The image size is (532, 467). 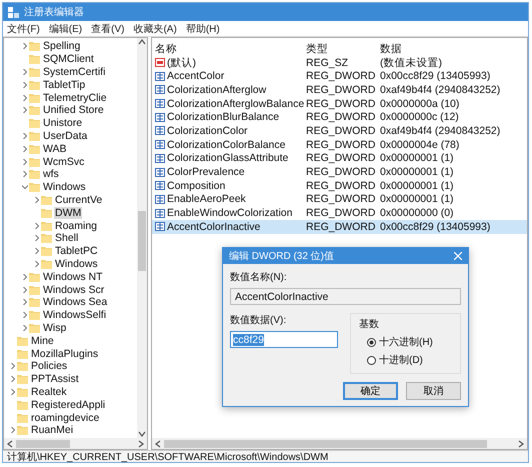 What do you see at coordinates (65, 136) in the screenshot?
I see `tree-item: UserData` at bounding box center [65, 136].